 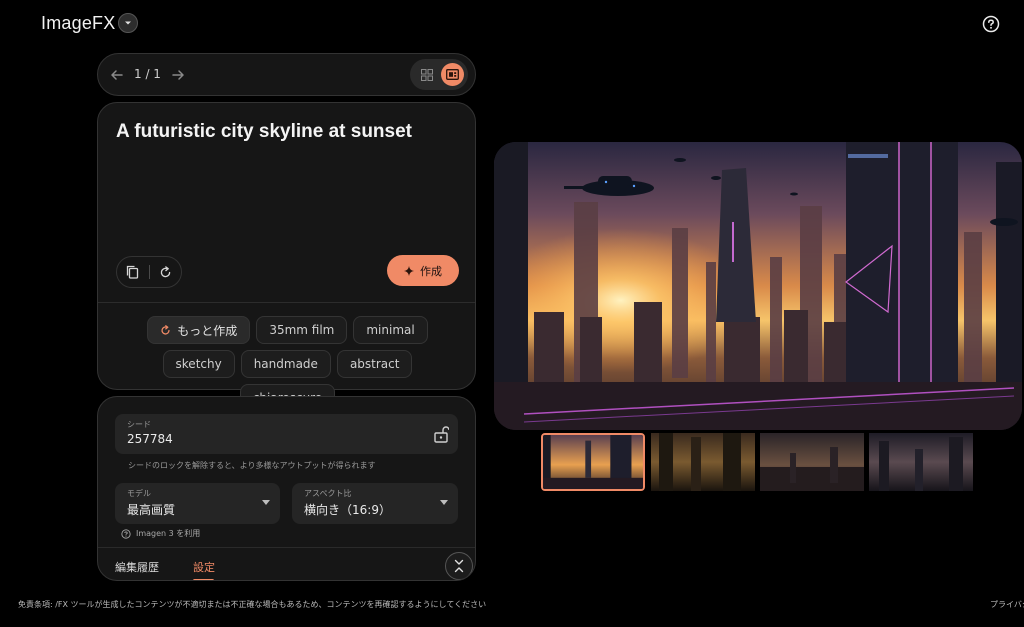 I want to click on seed-label: シード, so click(x=139, y=424).